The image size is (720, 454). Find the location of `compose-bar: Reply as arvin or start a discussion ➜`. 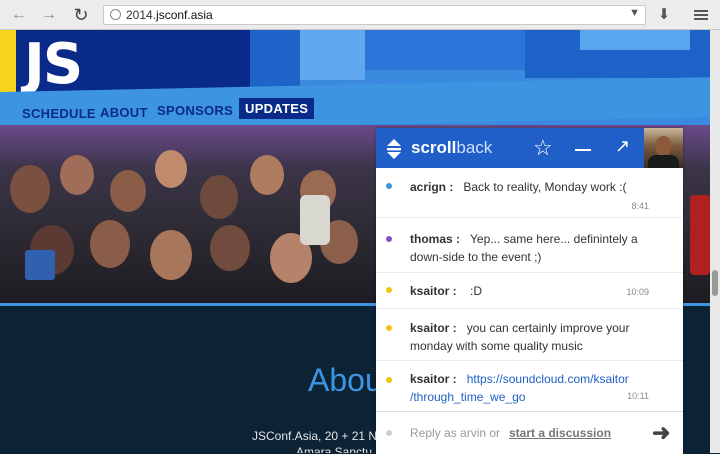

compose-bar: Reply as arvin or start a discussion ➜ is located at coordinates (529, 432).